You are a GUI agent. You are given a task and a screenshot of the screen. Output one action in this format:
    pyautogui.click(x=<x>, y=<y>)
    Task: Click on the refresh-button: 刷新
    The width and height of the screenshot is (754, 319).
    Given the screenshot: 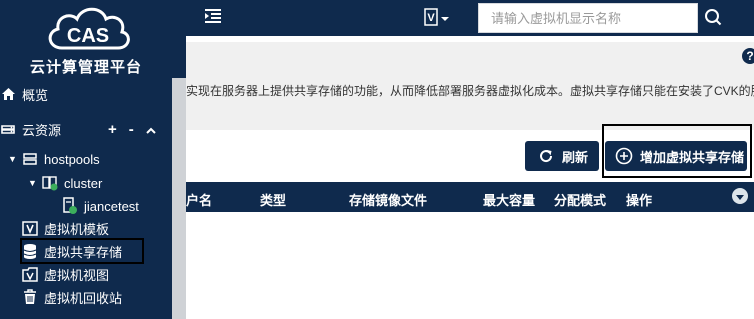 What is the action you would take?
    pyautogui.click(x=562, y=156)
    